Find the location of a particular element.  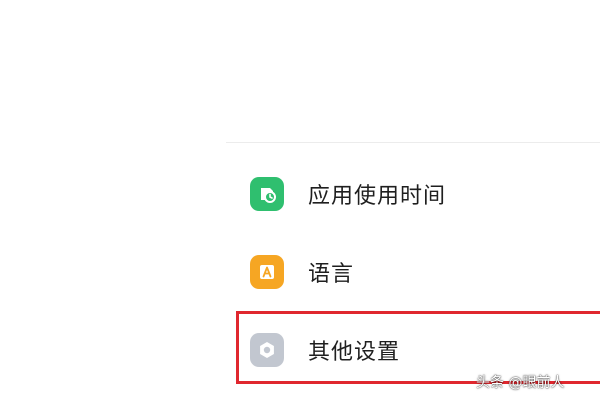

settings-item-app-usage-time: 应用使用时间 is located at coordinates (413, 194).